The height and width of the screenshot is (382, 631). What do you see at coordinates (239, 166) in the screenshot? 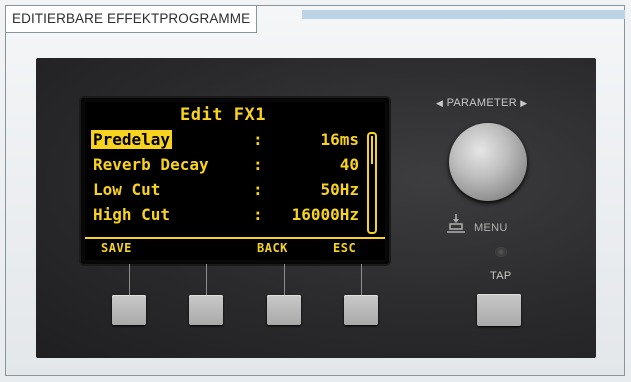
I see `param-row-reverb-decay: Reverb Decay : 40` at bounding box center [239, 166].